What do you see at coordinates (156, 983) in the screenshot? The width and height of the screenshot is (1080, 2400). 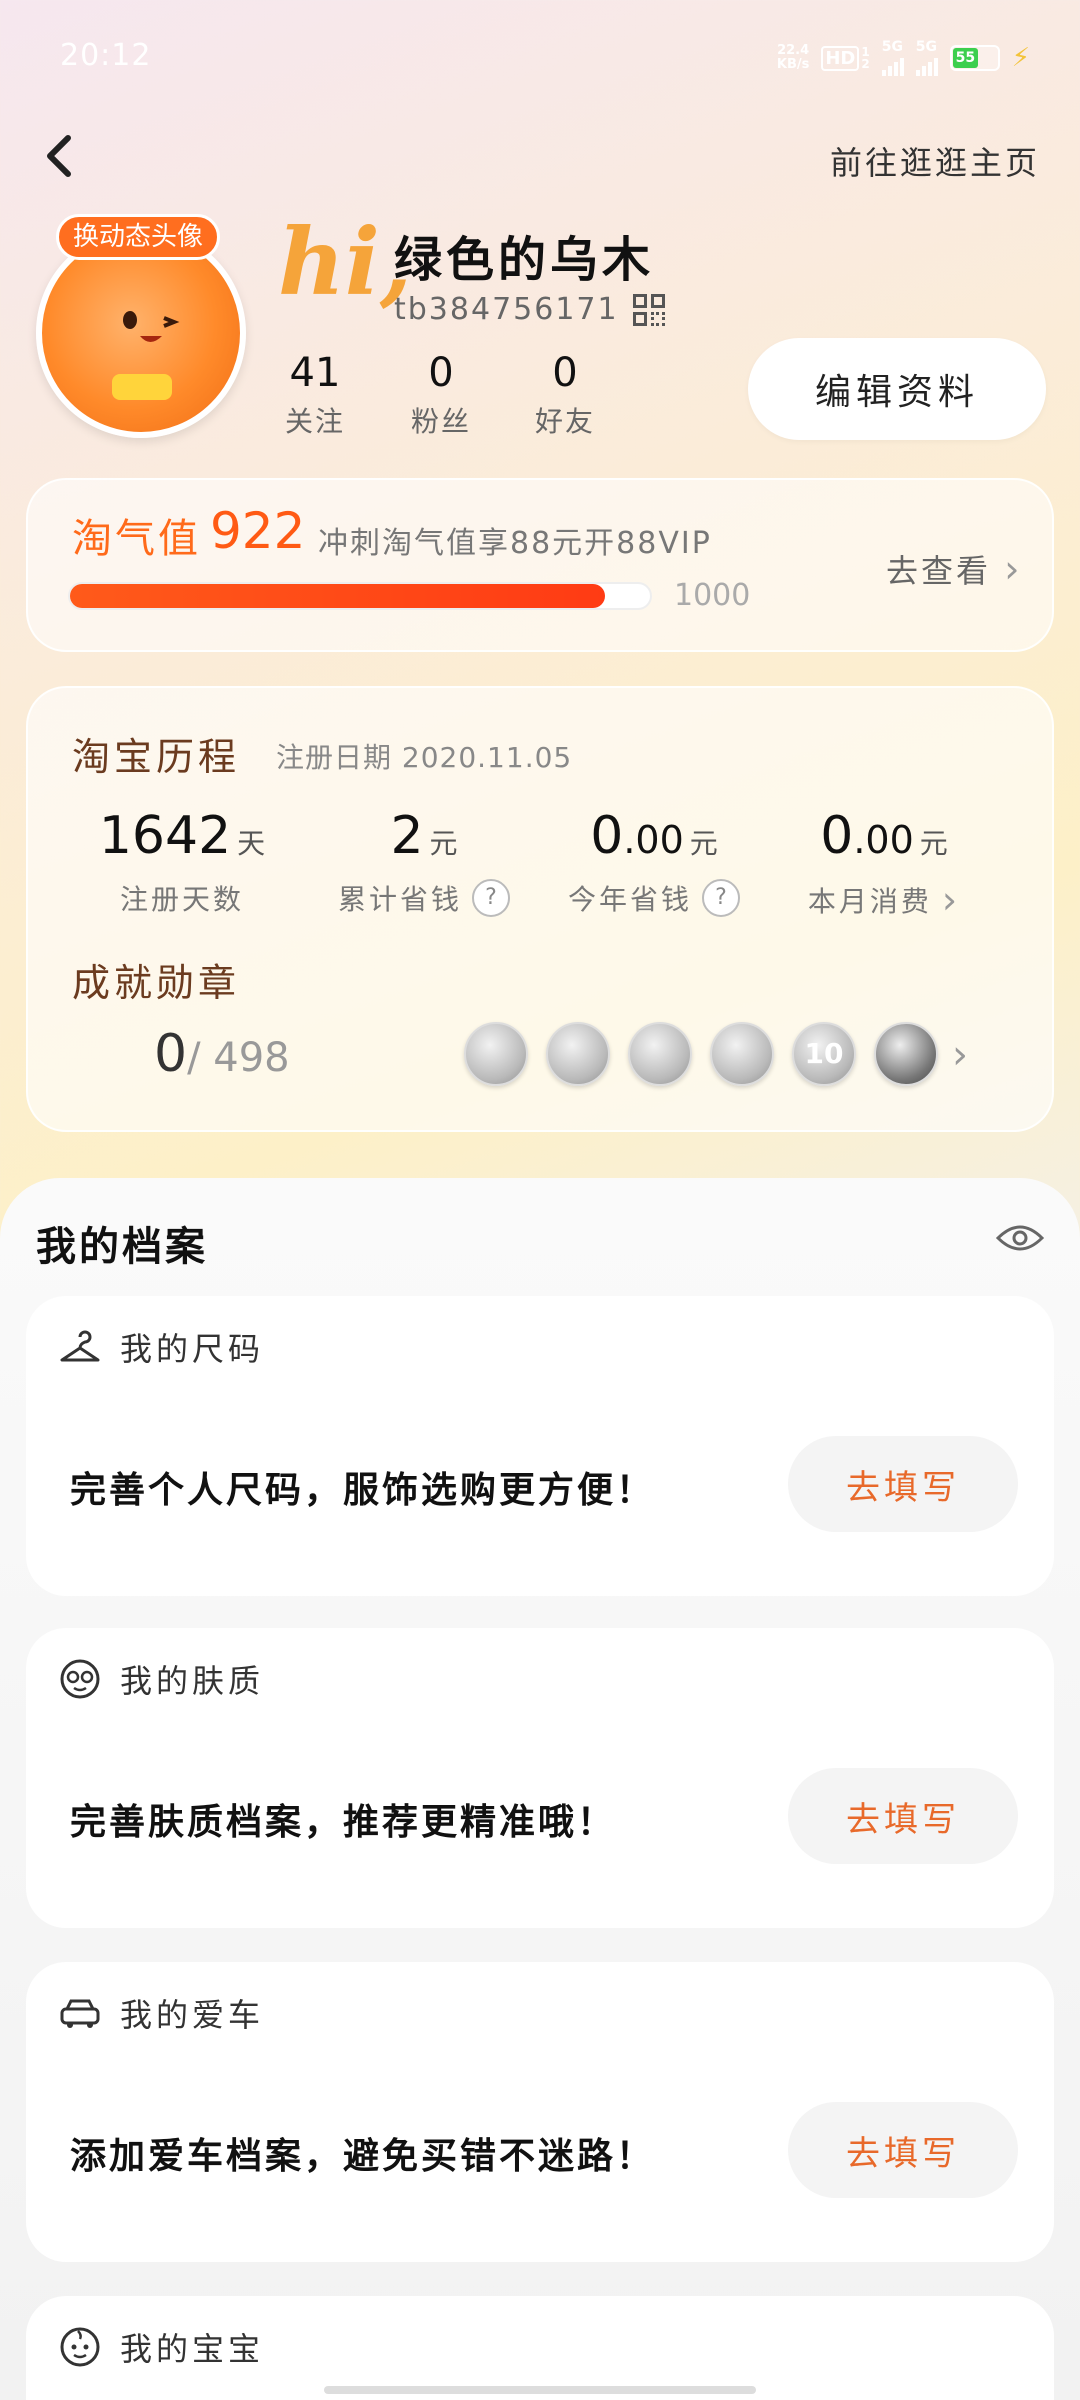 I see `badges-title: 成就勋章` at bounding box center [156, 983].